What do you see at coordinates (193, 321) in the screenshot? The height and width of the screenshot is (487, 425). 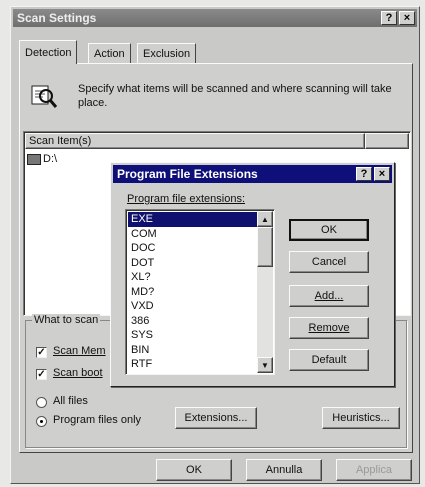 I see `extension-list-item: 386` at bounding box center [193, 321].